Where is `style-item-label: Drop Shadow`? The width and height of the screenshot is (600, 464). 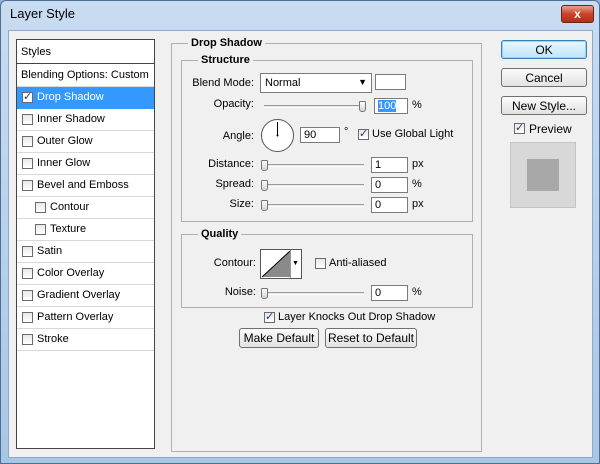
style-item-label: Drop Shadow is located at coordinates (70, 97).